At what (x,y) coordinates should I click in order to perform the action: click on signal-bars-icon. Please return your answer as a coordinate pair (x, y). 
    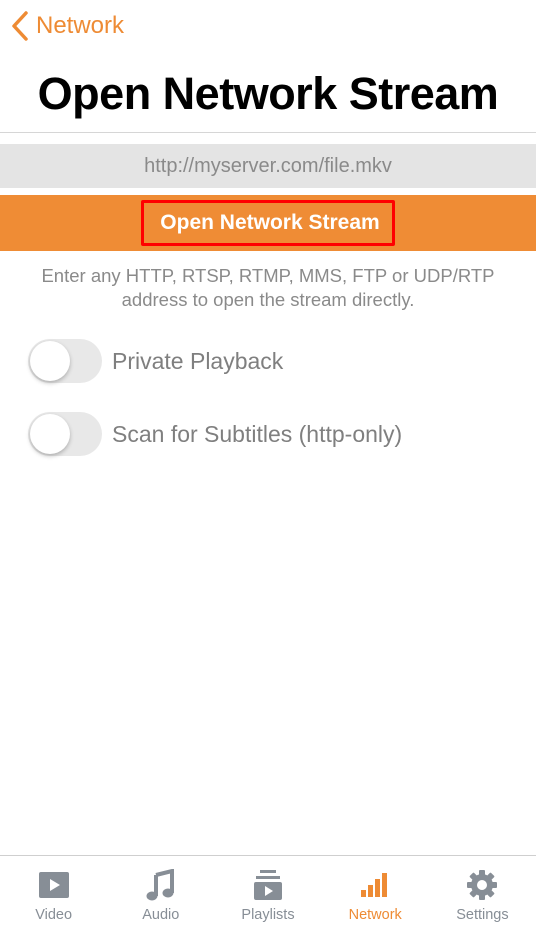
    Looking at the image, I should click on (374, 885).